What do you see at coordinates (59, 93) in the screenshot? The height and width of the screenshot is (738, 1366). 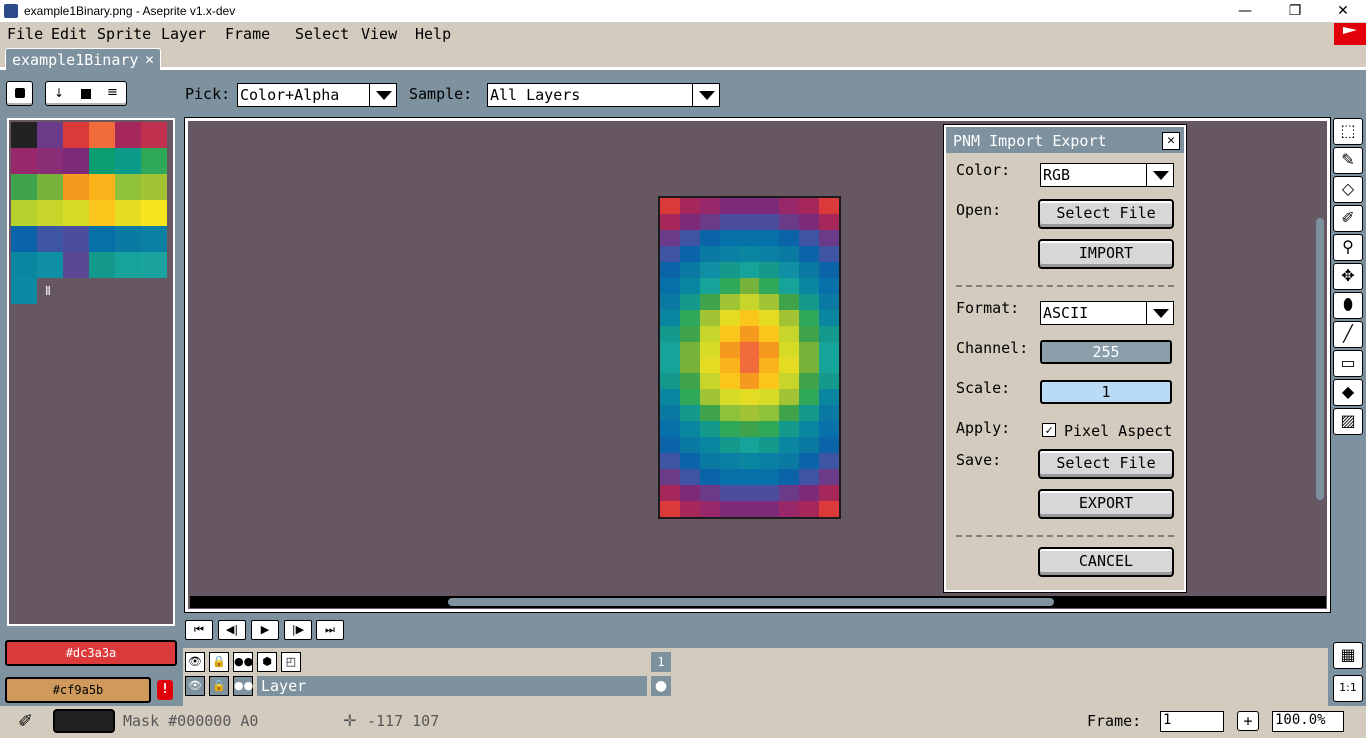 I see `palette-sort-icon: ↓` at bounding box center [59, 93].